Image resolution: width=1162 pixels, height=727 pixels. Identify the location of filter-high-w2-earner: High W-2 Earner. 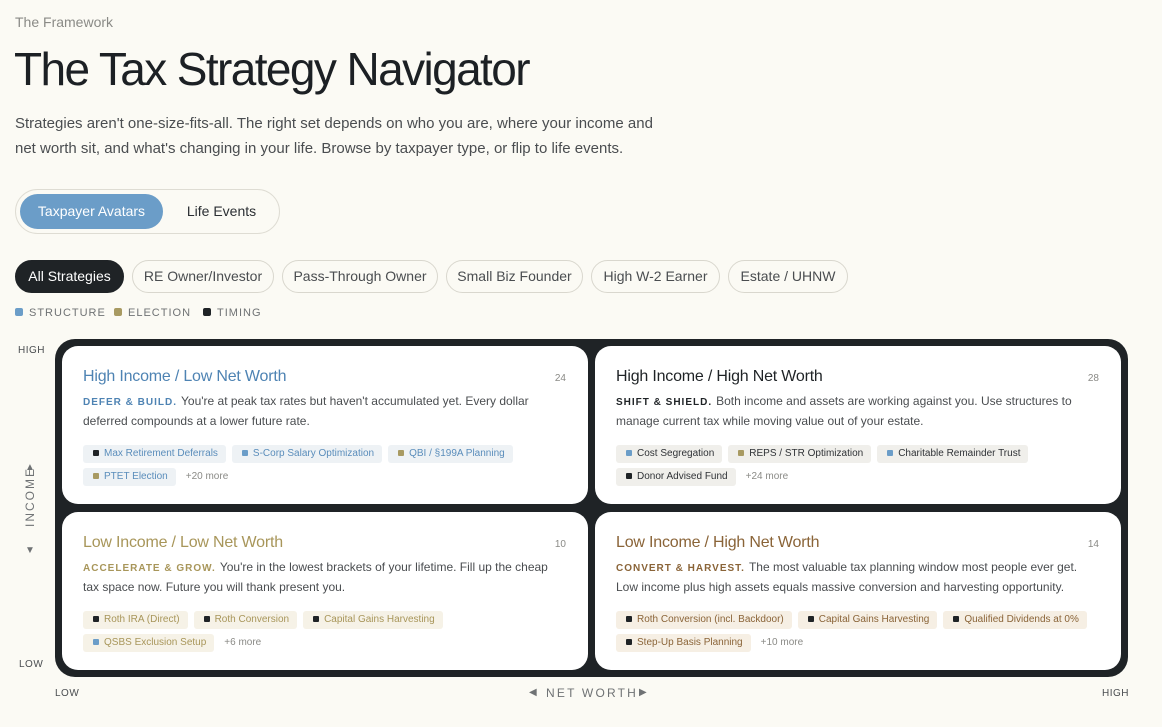
(655, 276).